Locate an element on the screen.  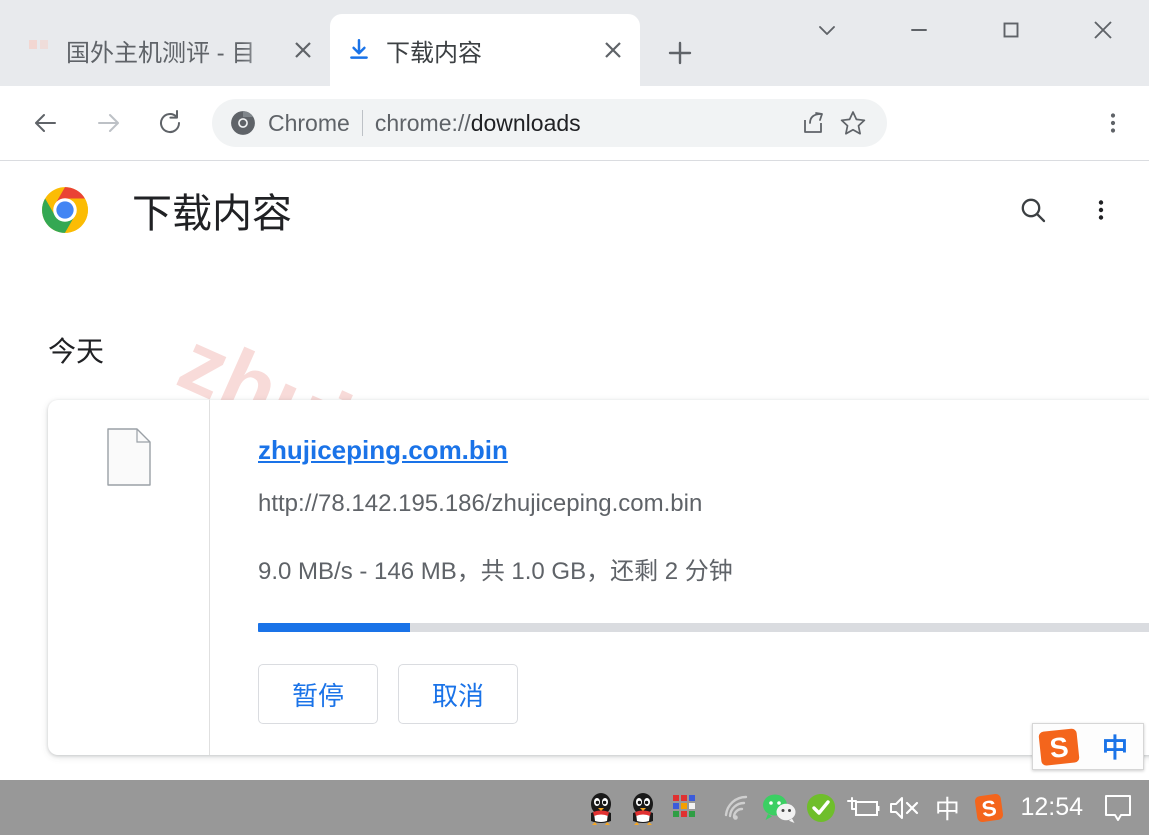
tab-search-button is located at coordinates (827, 30).